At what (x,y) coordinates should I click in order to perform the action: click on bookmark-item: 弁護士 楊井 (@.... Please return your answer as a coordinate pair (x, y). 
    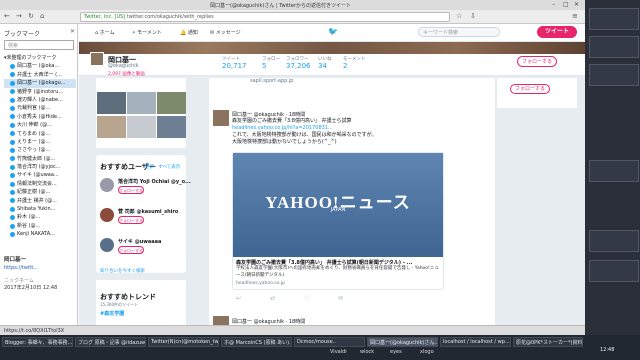
    Looking at the image, I should click on (40, 201).